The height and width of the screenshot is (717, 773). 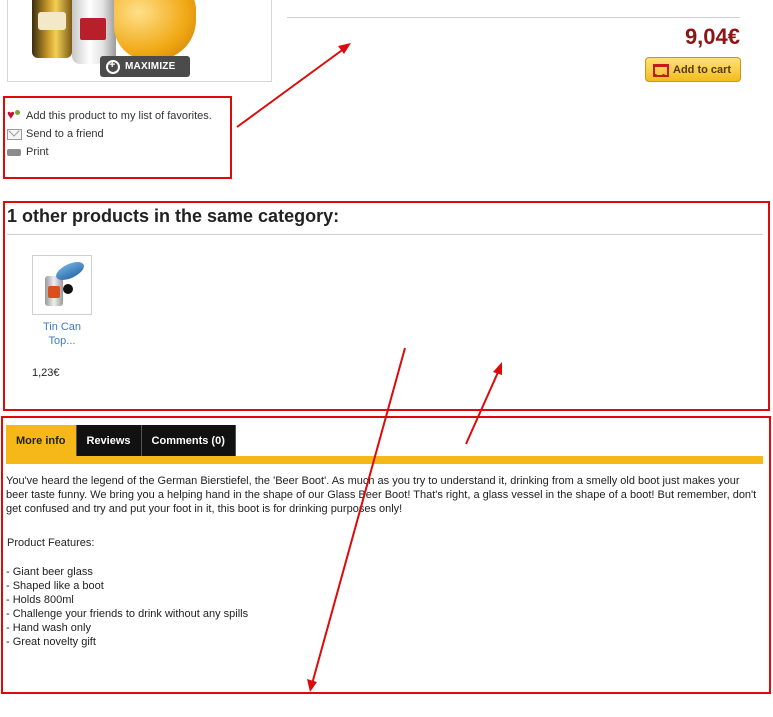 I want to click on feature-item: - Shaped like a boot, so click(x=55, y=586).